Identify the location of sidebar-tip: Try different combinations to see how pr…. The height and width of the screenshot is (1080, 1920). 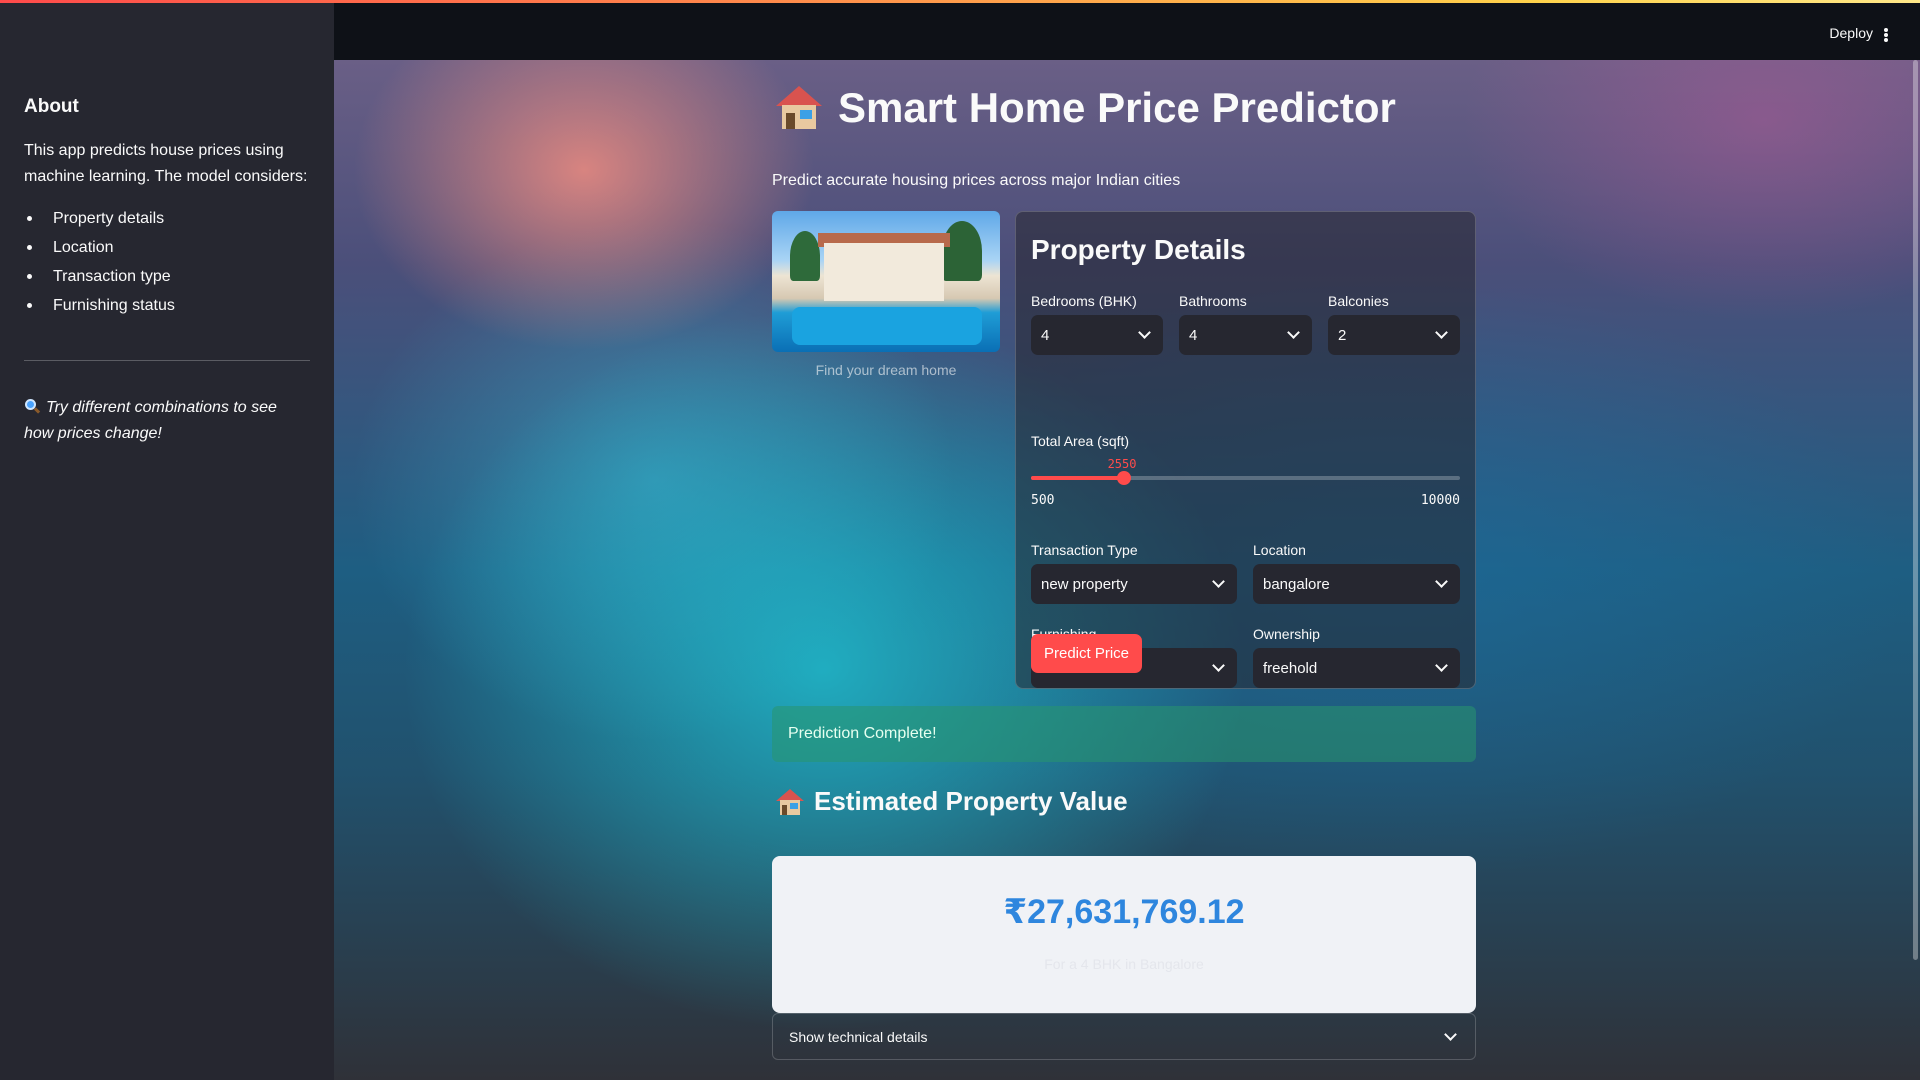
(167, 421).